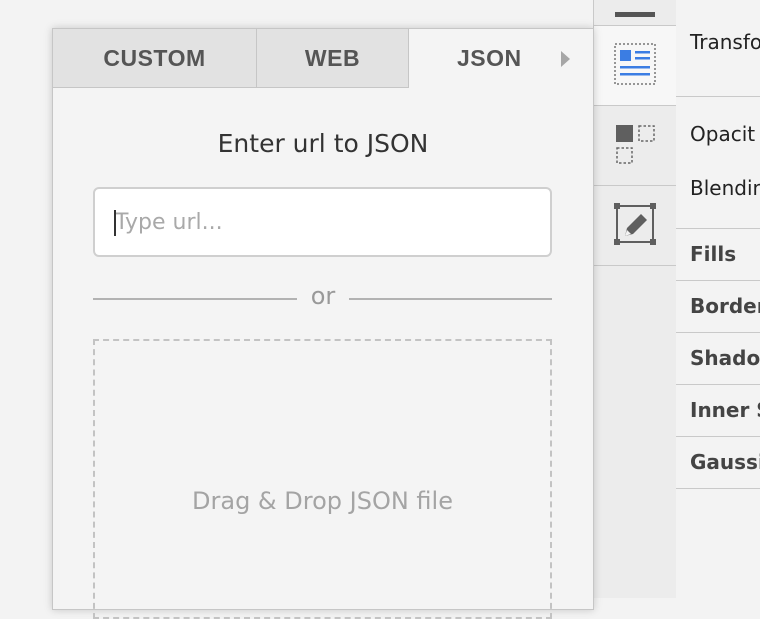 The image size is (760, 619). I want to click on inspector-tab-icon, so click(635, 12).